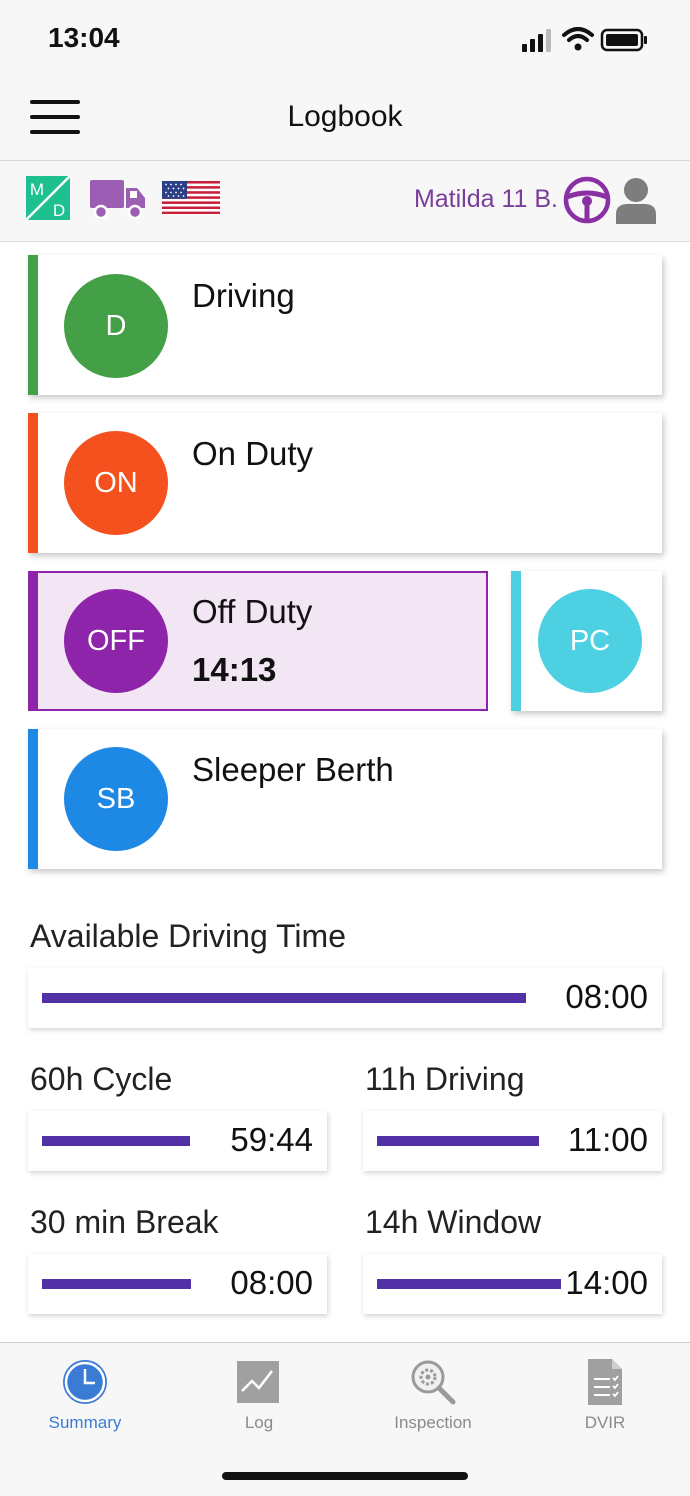 This screenshot has height=1496, width=690. I want to click on wifi-icon, so click(578, 39).